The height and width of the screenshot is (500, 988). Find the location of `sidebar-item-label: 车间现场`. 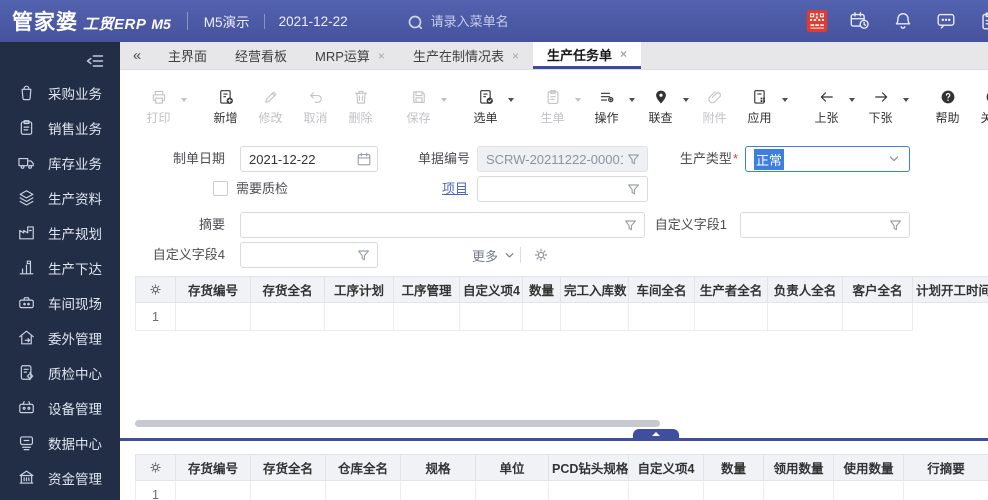

sidebar-item-label: 车间现场 is located at coordinates (75, 304).